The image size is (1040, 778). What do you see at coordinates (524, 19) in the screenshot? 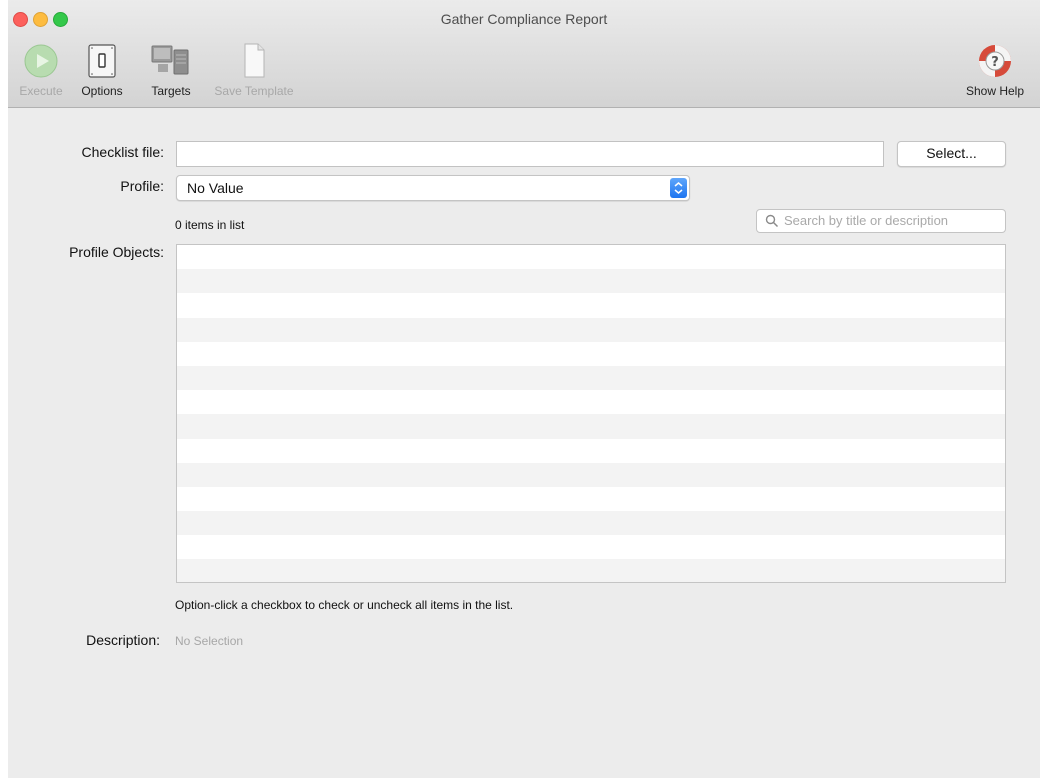
I see `window-title: Gather Compliance Report` at bounding box center [524, 19].